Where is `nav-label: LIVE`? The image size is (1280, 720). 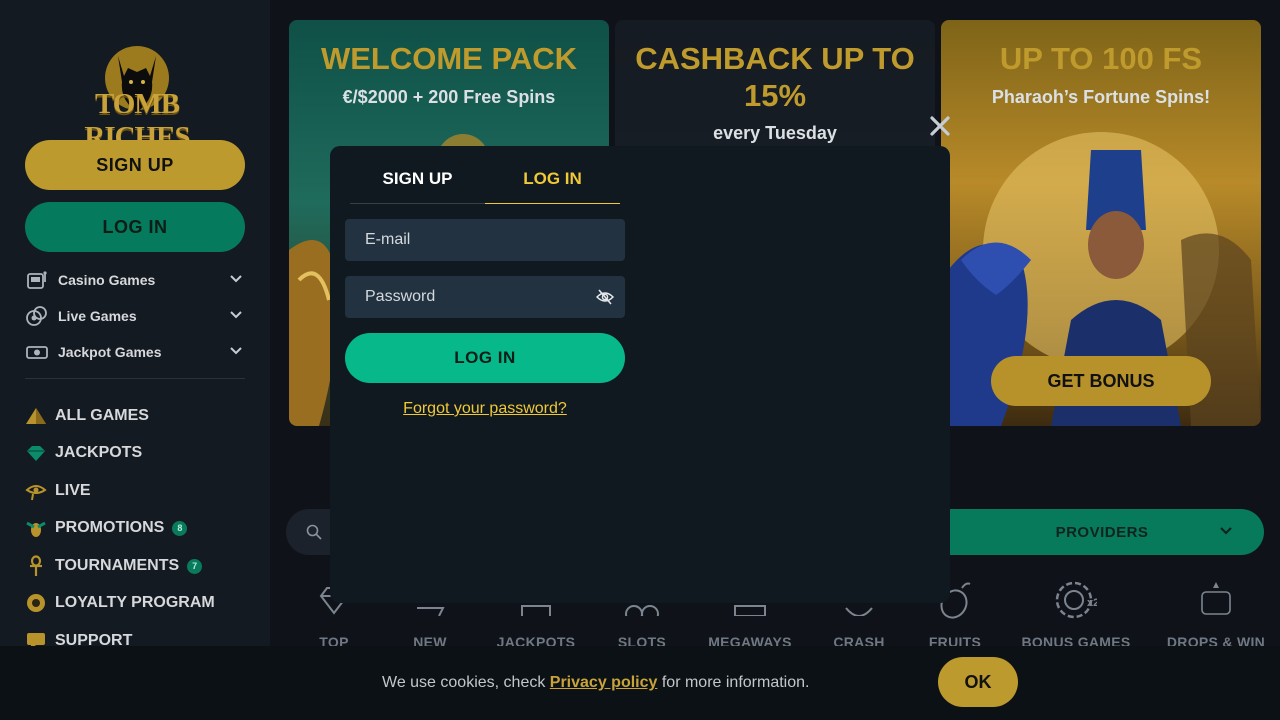 nav-label: LIVE is located at coordinates (73, 490).